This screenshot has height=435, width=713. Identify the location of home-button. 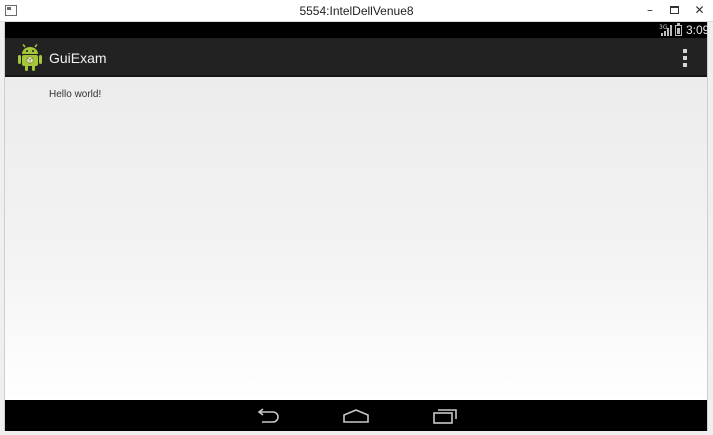
(356, 416).